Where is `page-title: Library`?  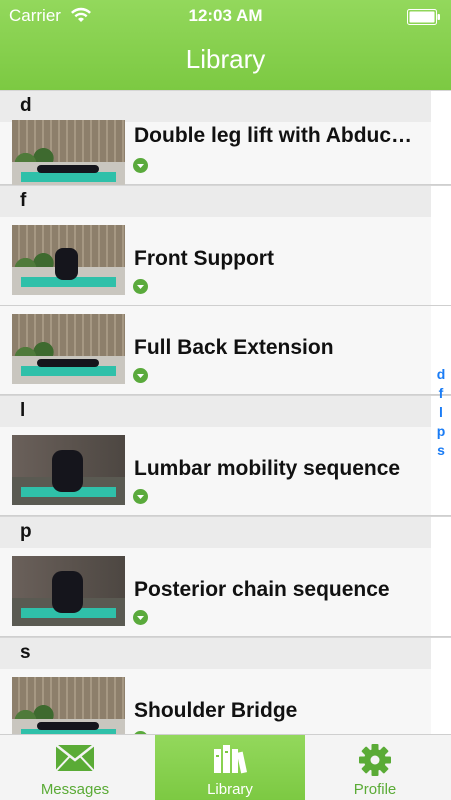 page-title: Library is located at coordinates (225, 59).